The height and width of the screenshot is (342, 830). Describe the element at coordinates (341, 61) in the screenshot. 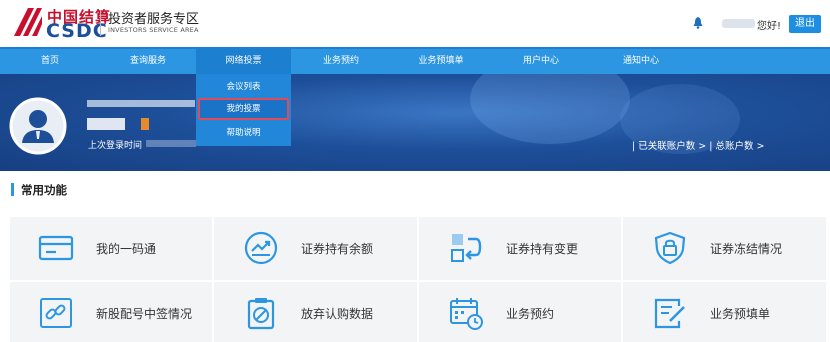

I see `nav-appointment: 业务预约` at that location.